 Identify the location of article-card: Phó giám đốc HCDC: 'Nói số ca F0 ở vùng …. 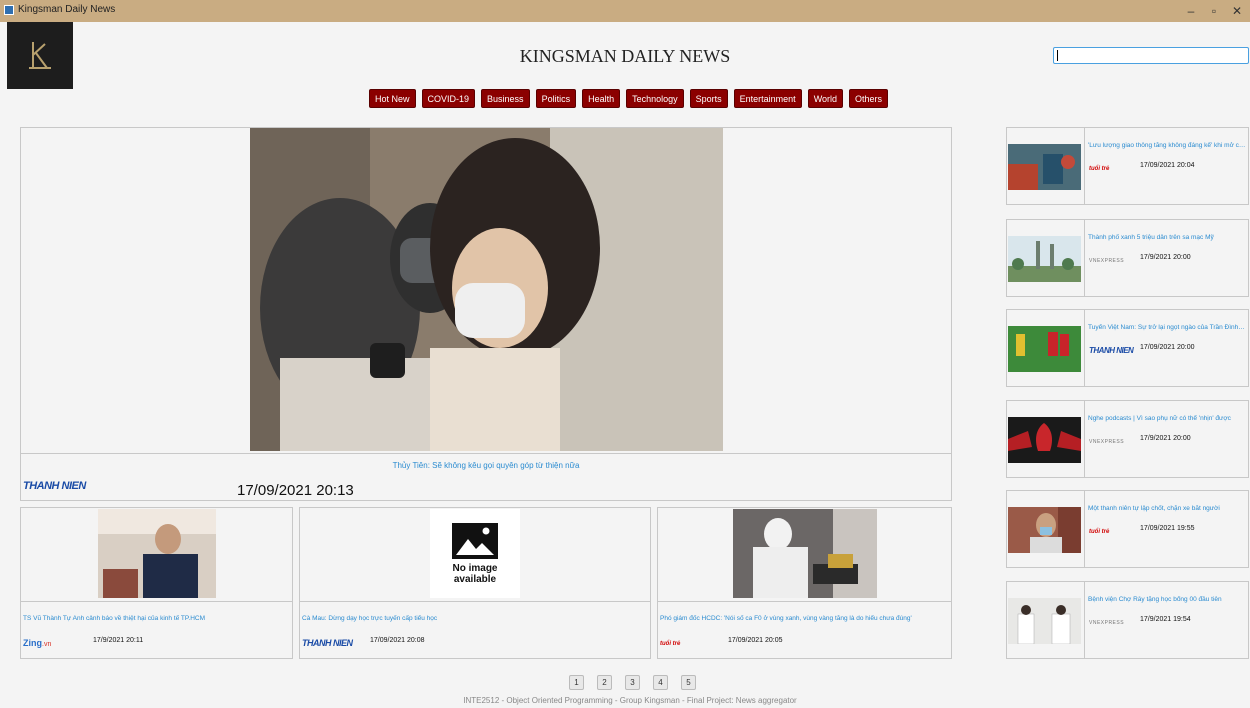
(804, 583).